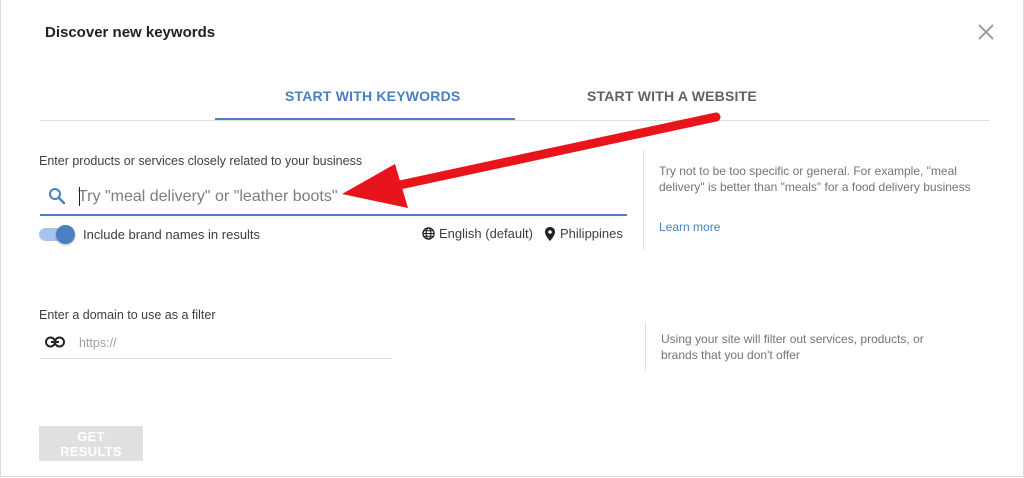  What do you see at coordinates (515, 120) in the screenshot?
I see `tabs-divider` at bounding box center [515, 120].